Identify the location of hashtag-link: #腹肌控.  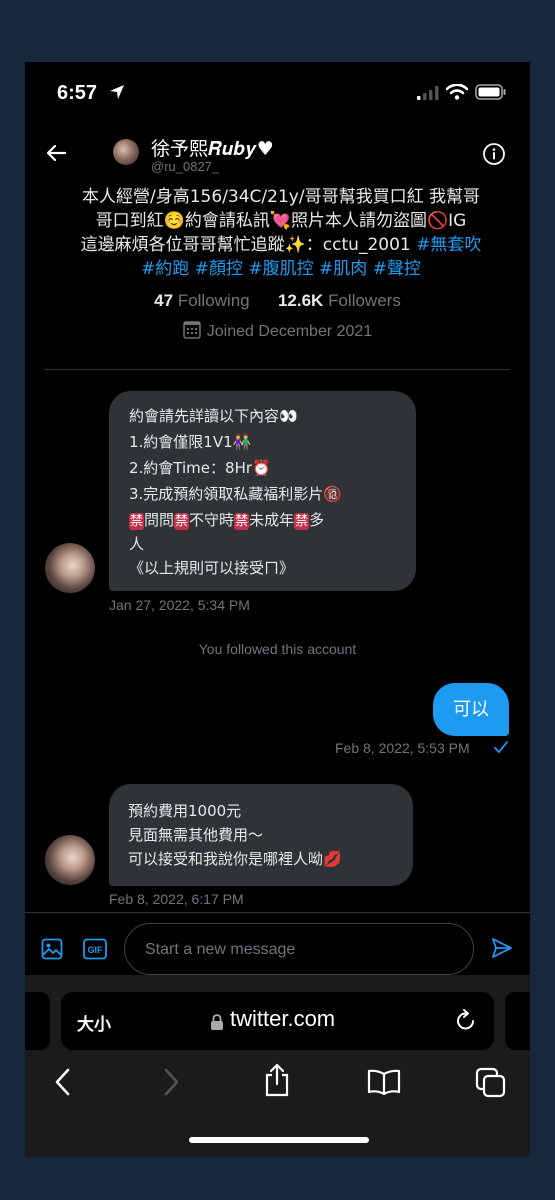
(280, 269).